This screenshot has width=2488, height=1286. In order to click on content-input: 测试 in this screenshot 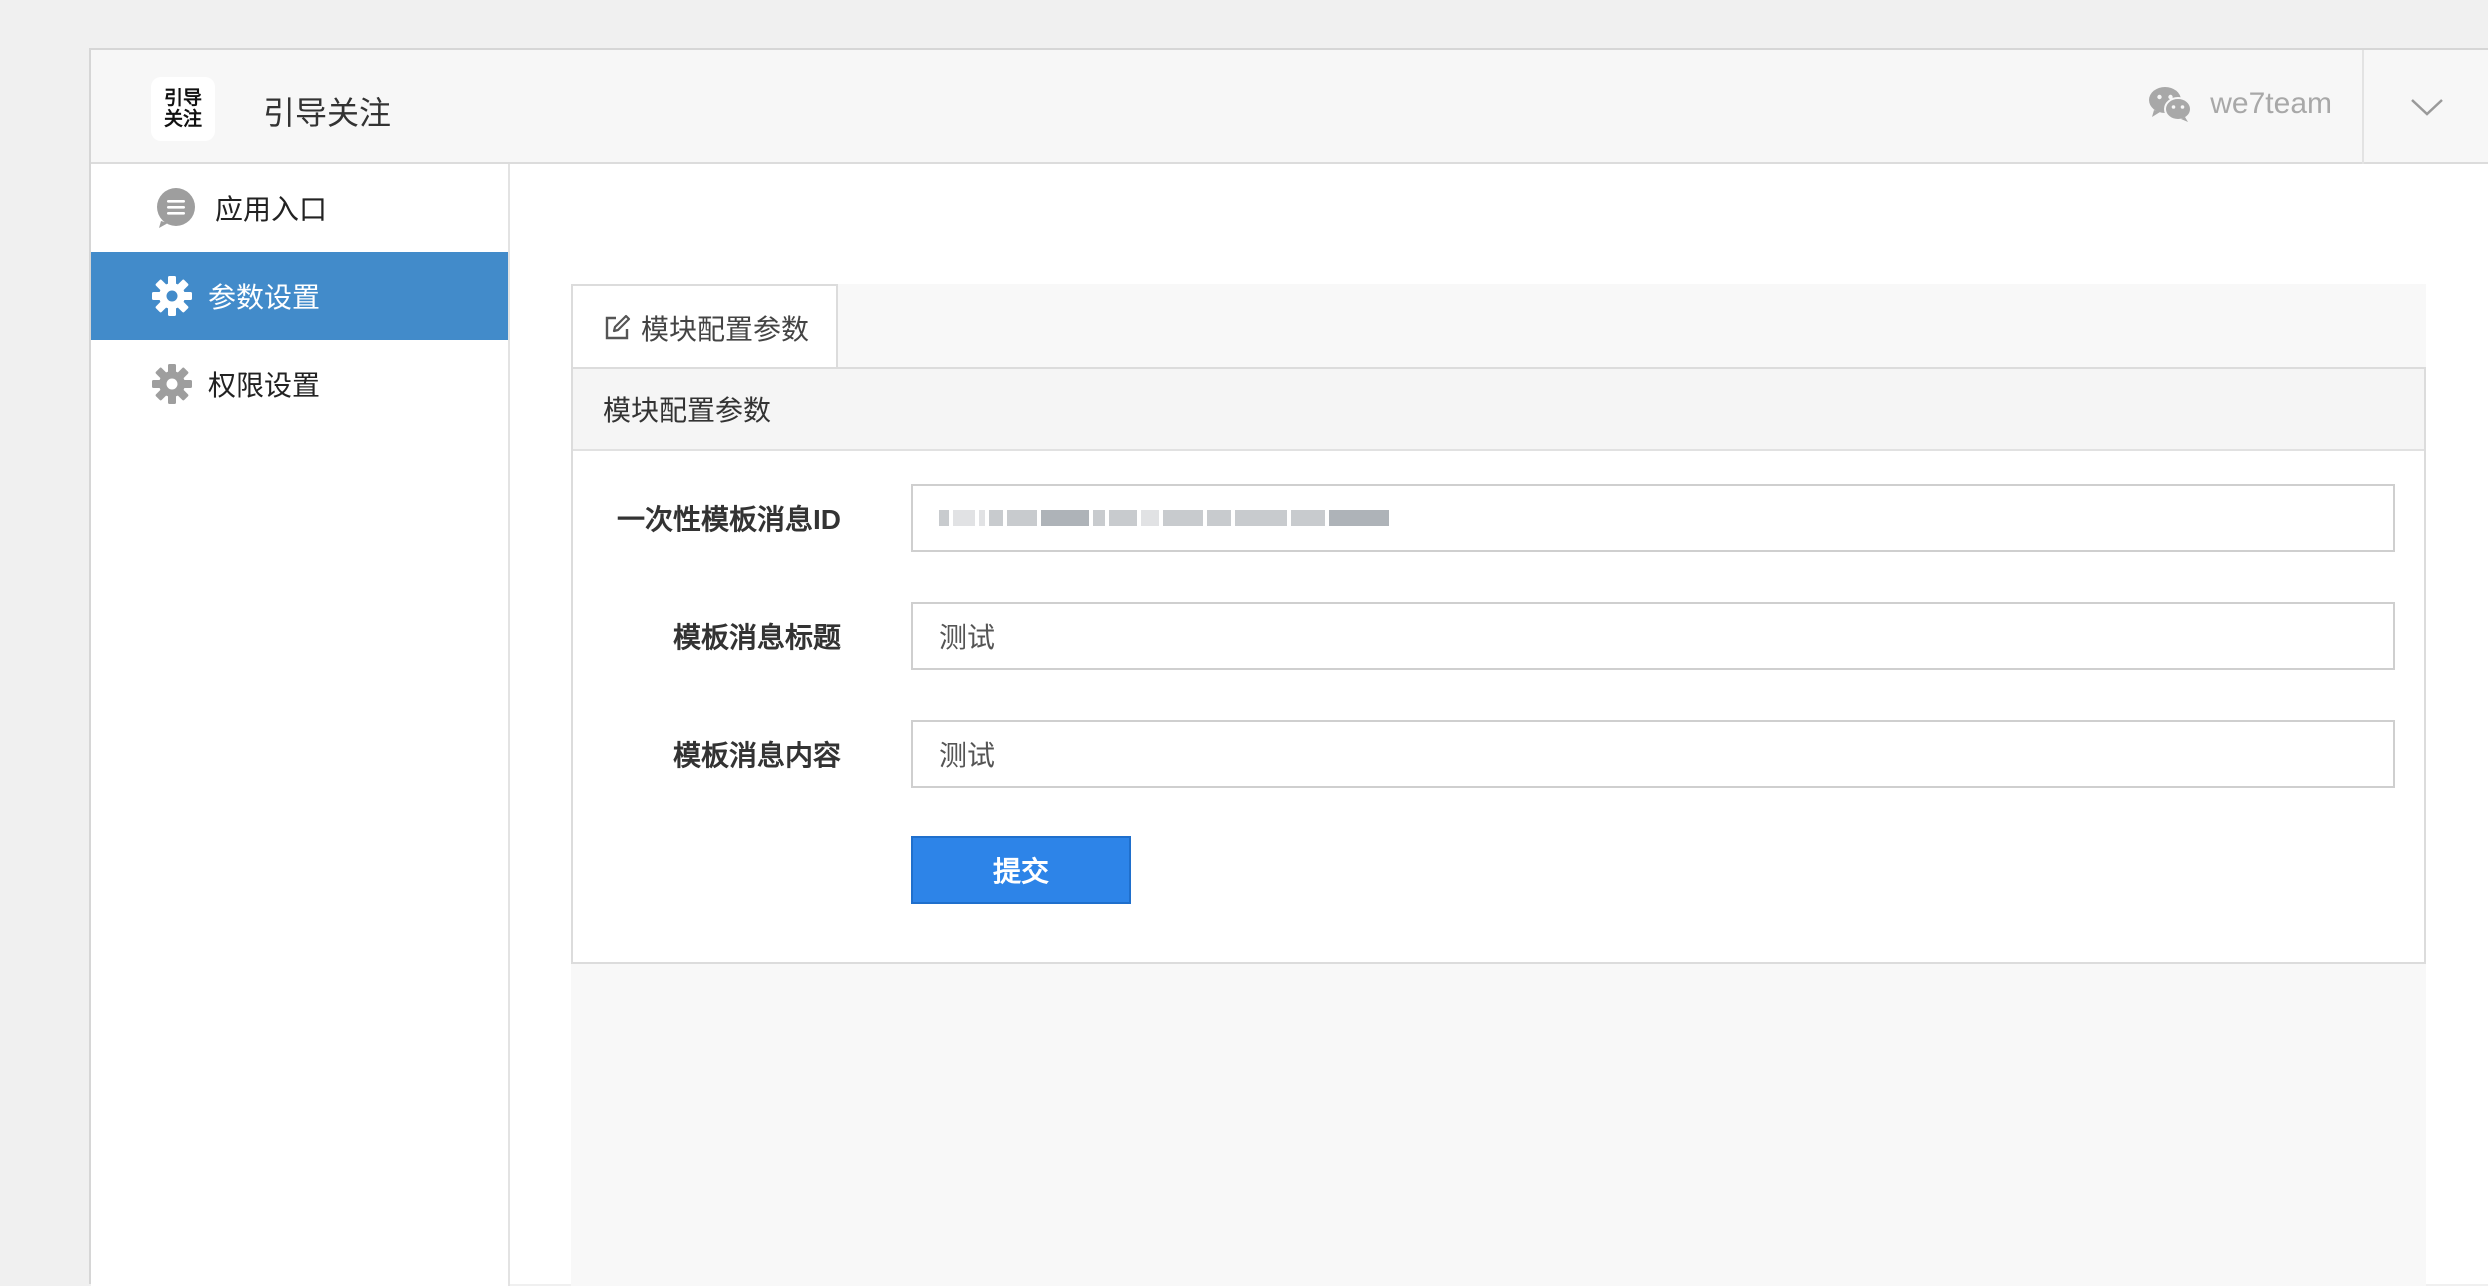, I will do `click(1653, 754)`.